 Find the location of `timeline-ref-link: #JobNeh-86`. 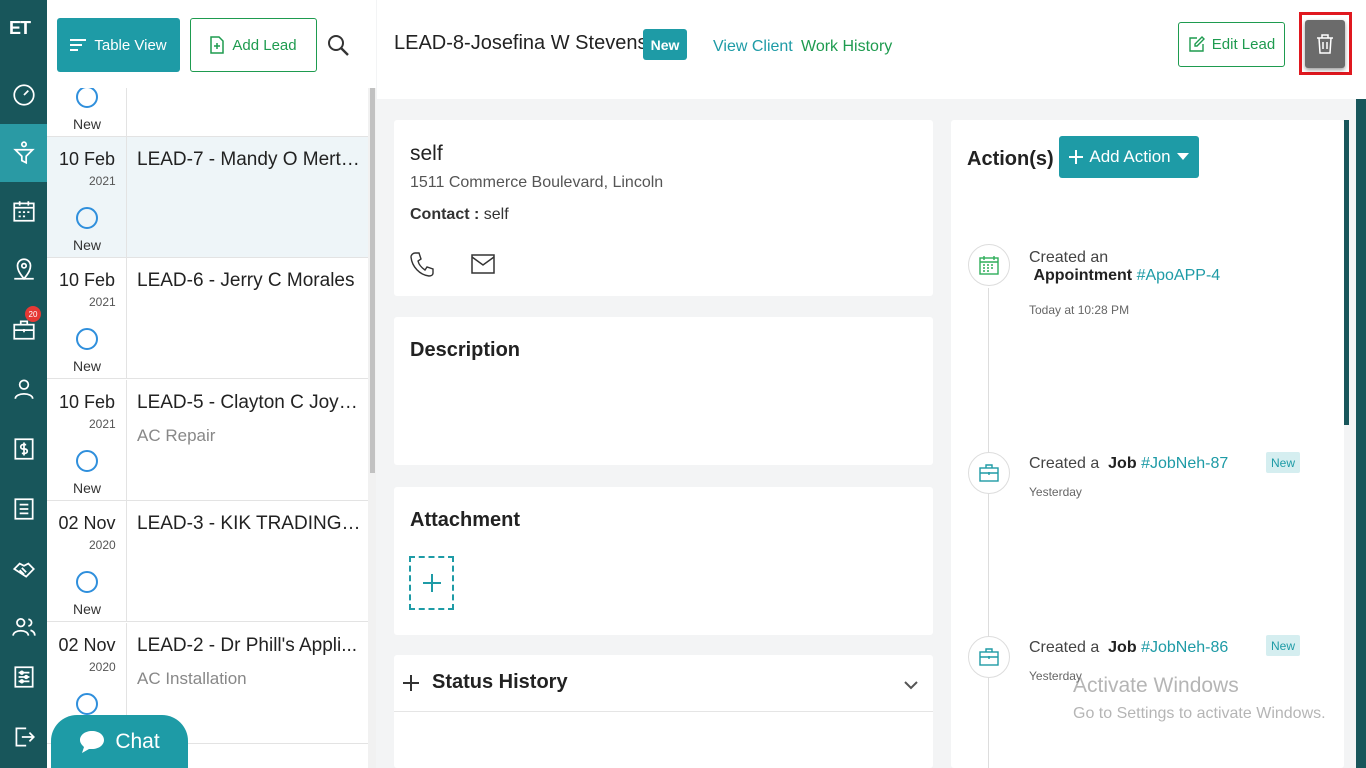

timeline-ref-link: #JobNeh-86 is located at coordinates (1184, 647).